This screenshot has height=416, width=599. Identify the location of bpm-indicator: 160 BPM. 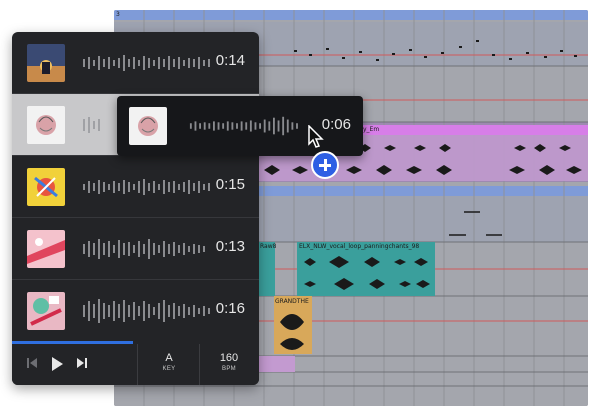
(229, 362).